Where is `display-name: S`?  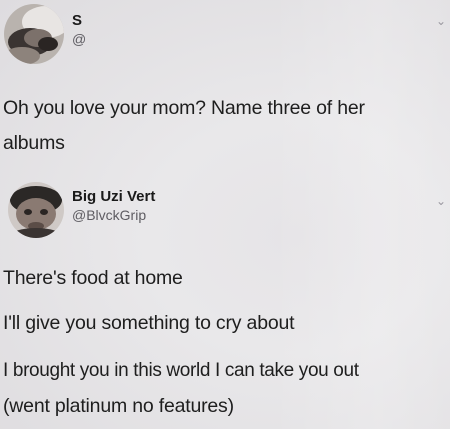 display-name: S is located at coordinates (79, 21).